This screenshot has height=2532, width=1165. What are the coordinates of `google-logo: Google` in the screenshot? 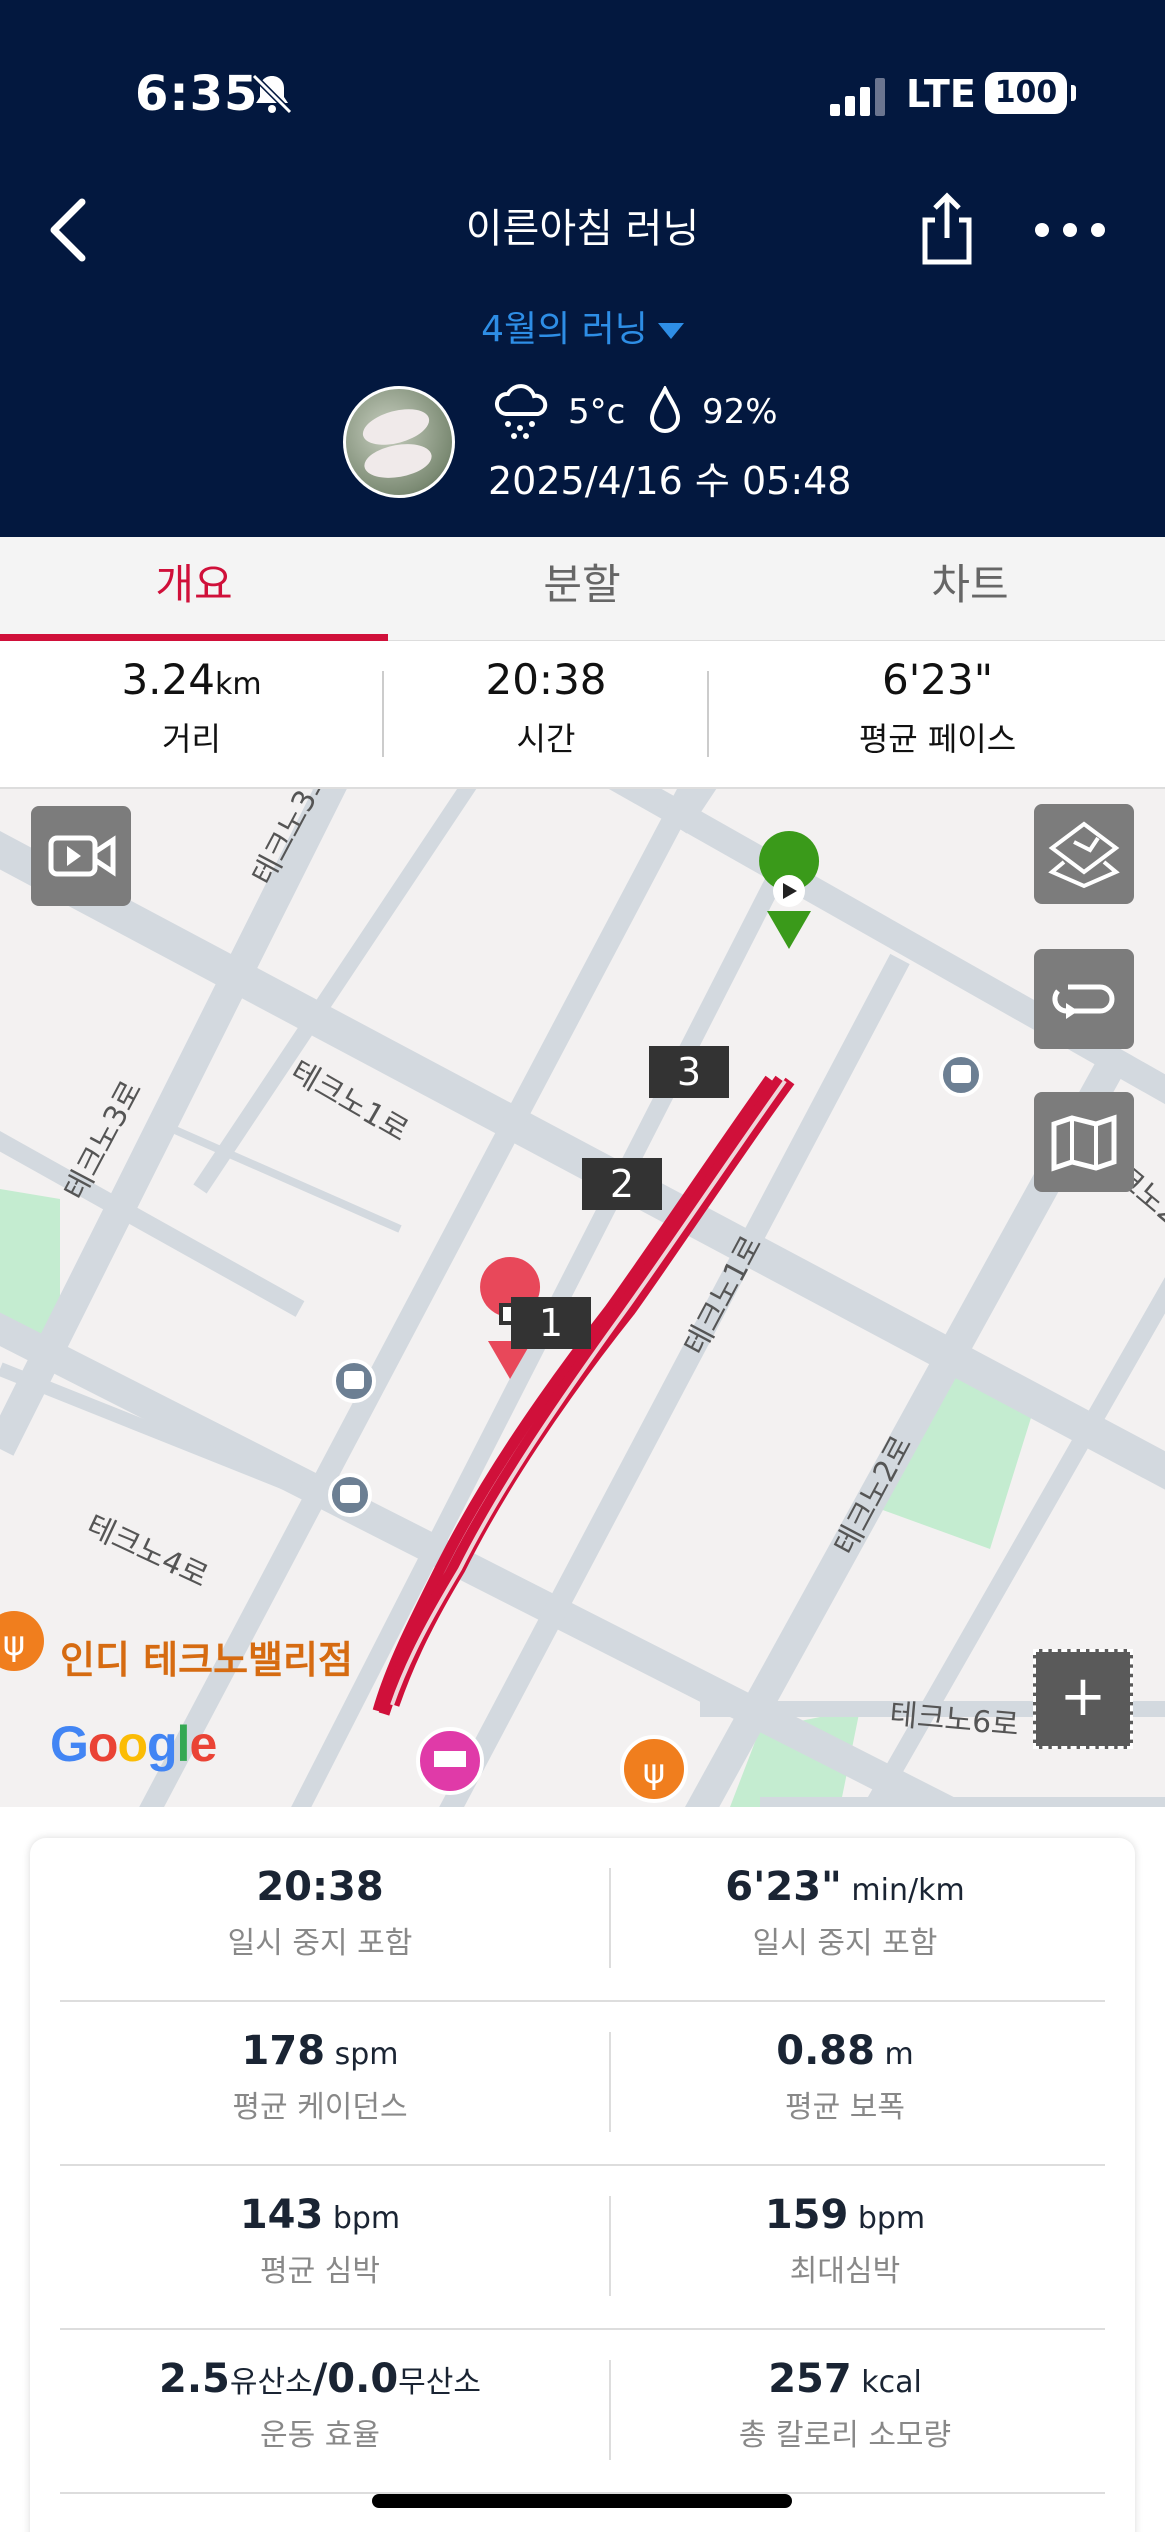 It's located at (133, 1744).